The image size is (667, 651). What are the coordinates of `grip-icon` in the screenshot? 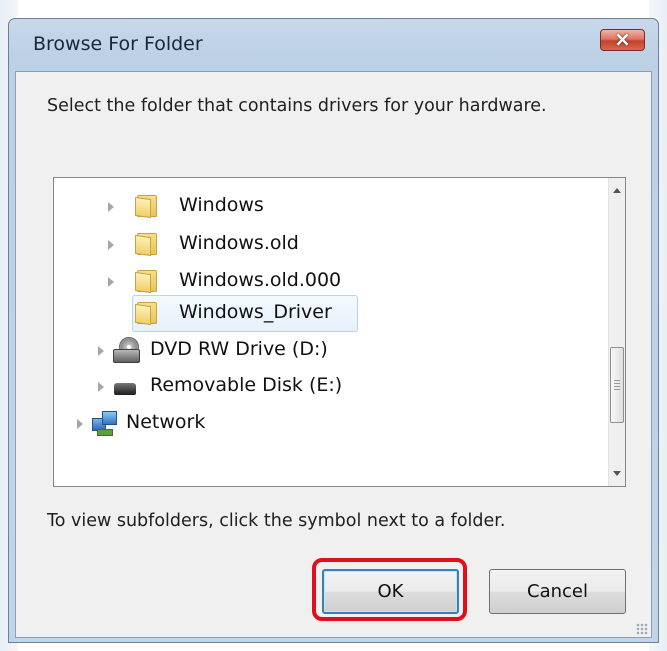 It's located at (617, 385).